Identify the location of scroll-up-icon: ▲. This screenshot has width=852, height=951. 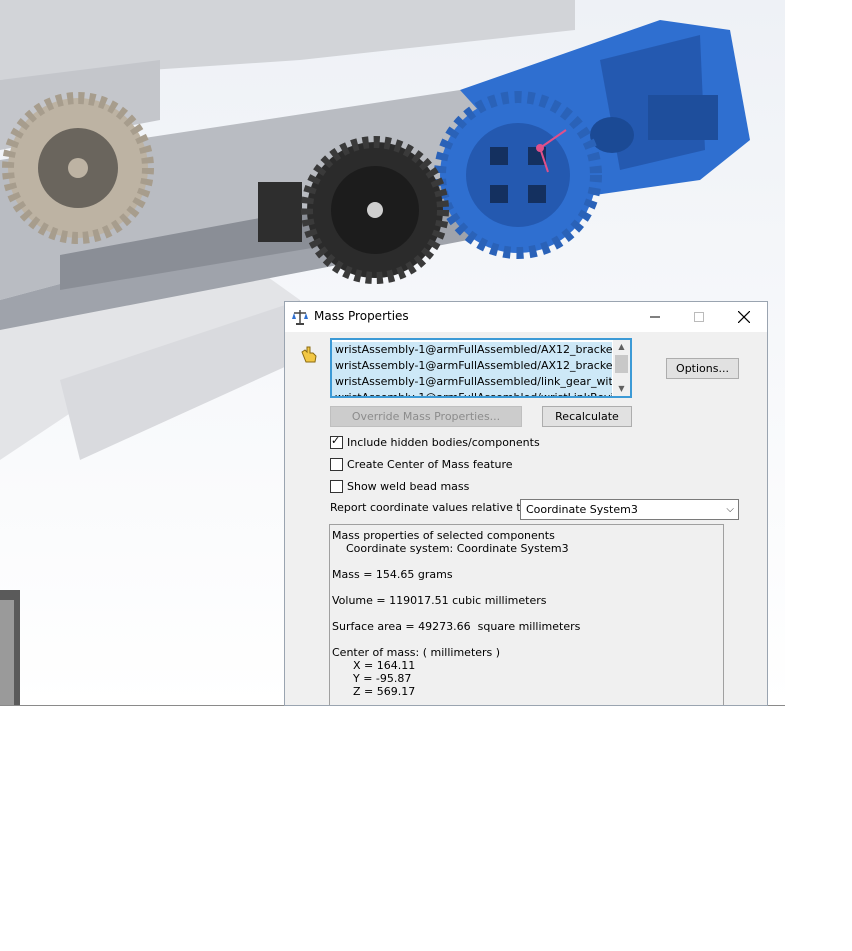
(621, 347).